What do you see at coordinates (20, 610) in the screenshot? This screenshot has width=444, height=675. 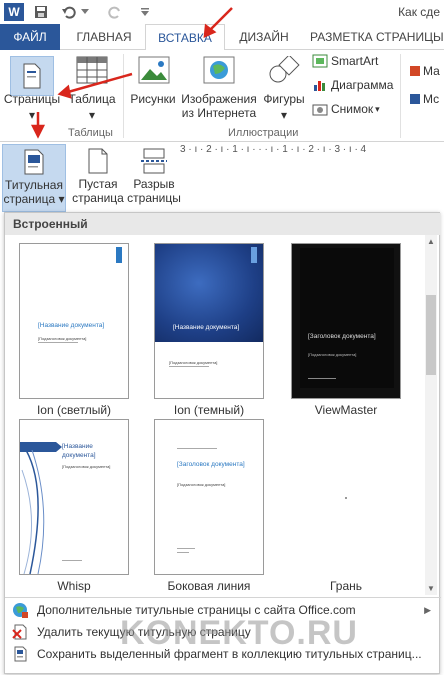 I see `office-globe-icon` at bounding box center [20, 610].